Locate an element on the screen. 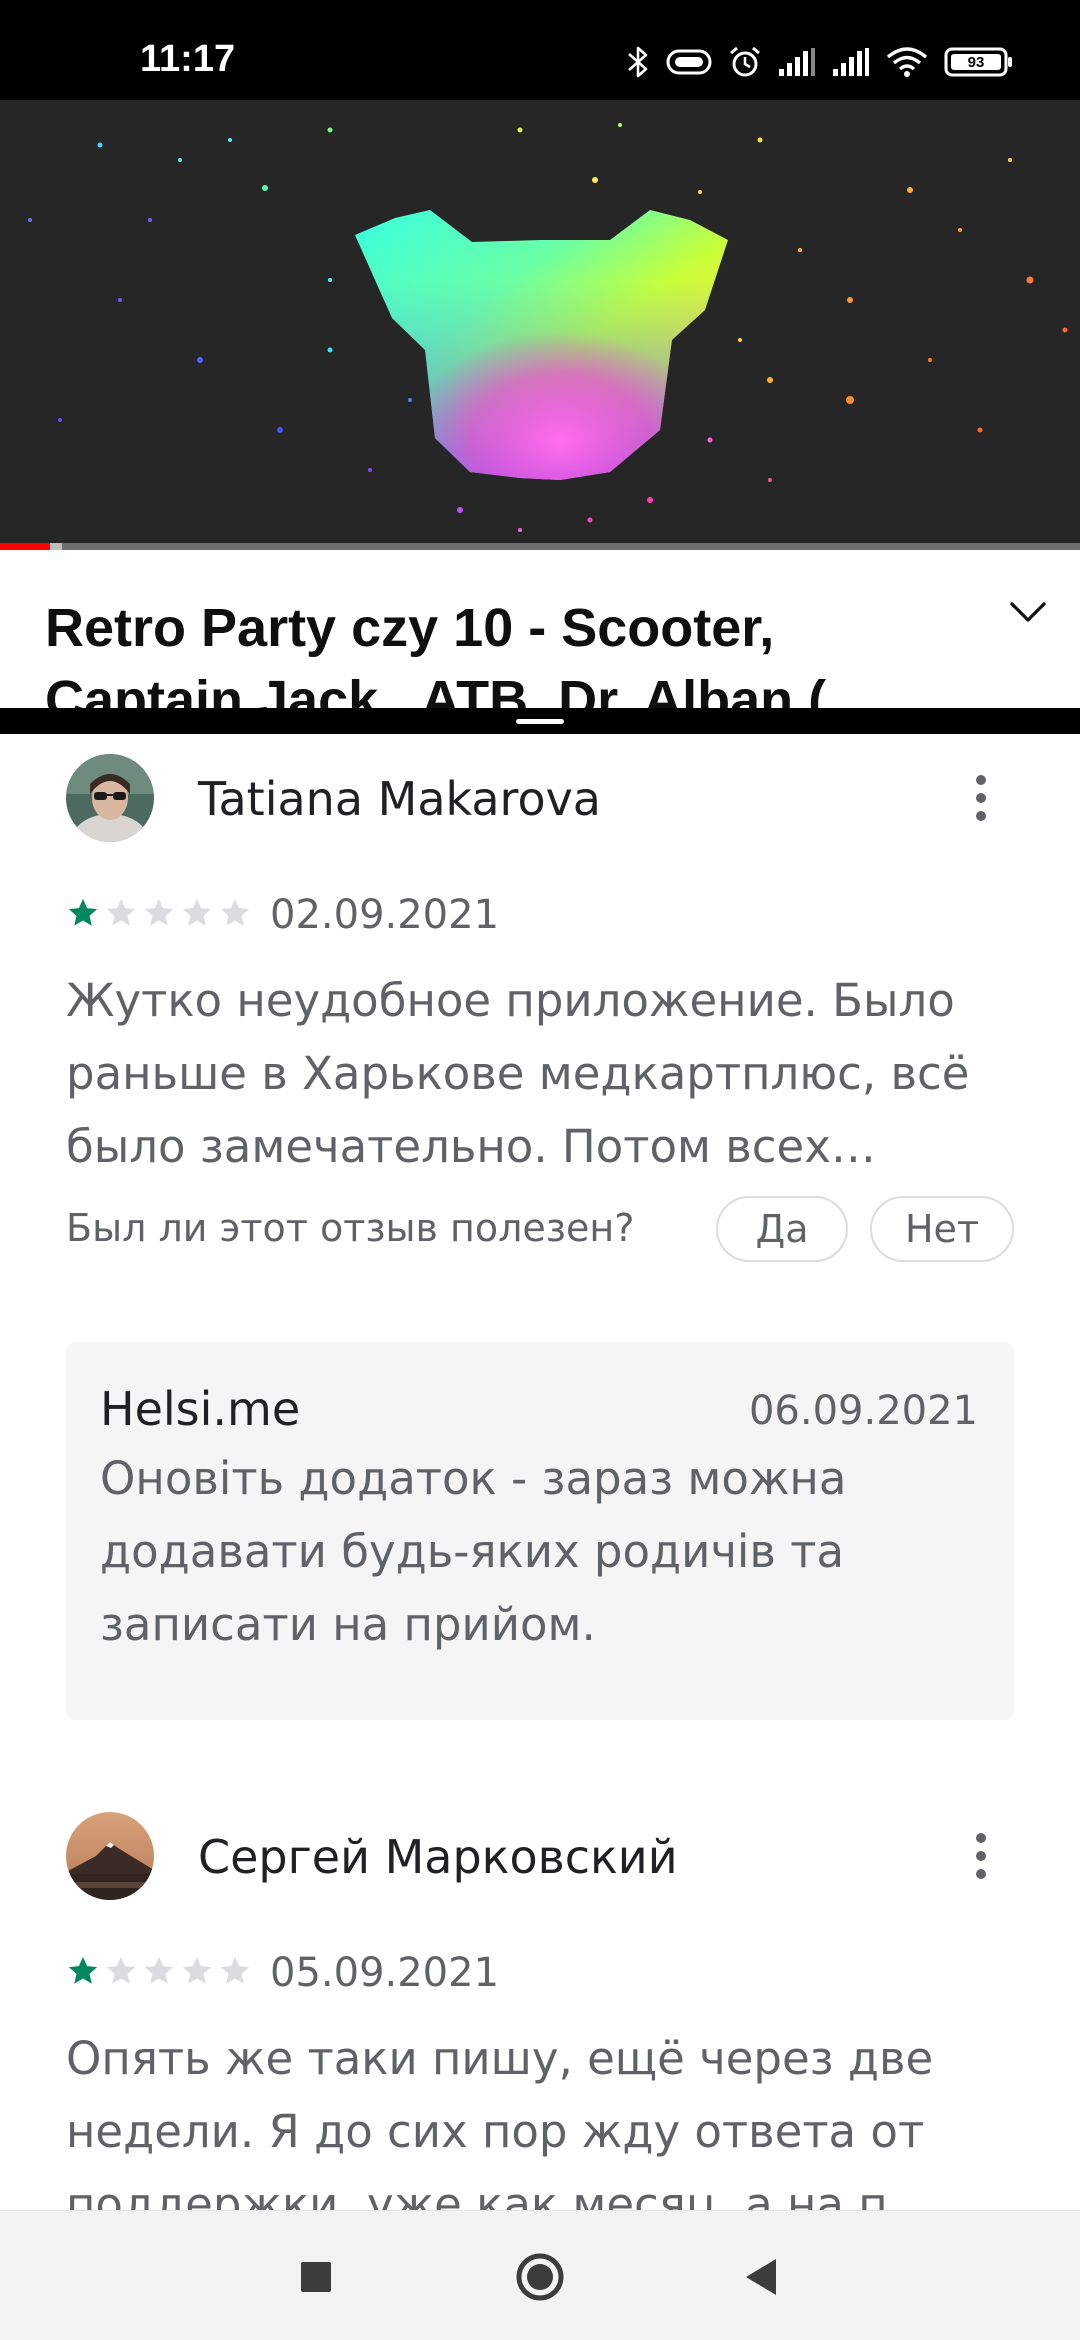  reply-date: 06.09.2021 is located at coordinates (863, 1411).